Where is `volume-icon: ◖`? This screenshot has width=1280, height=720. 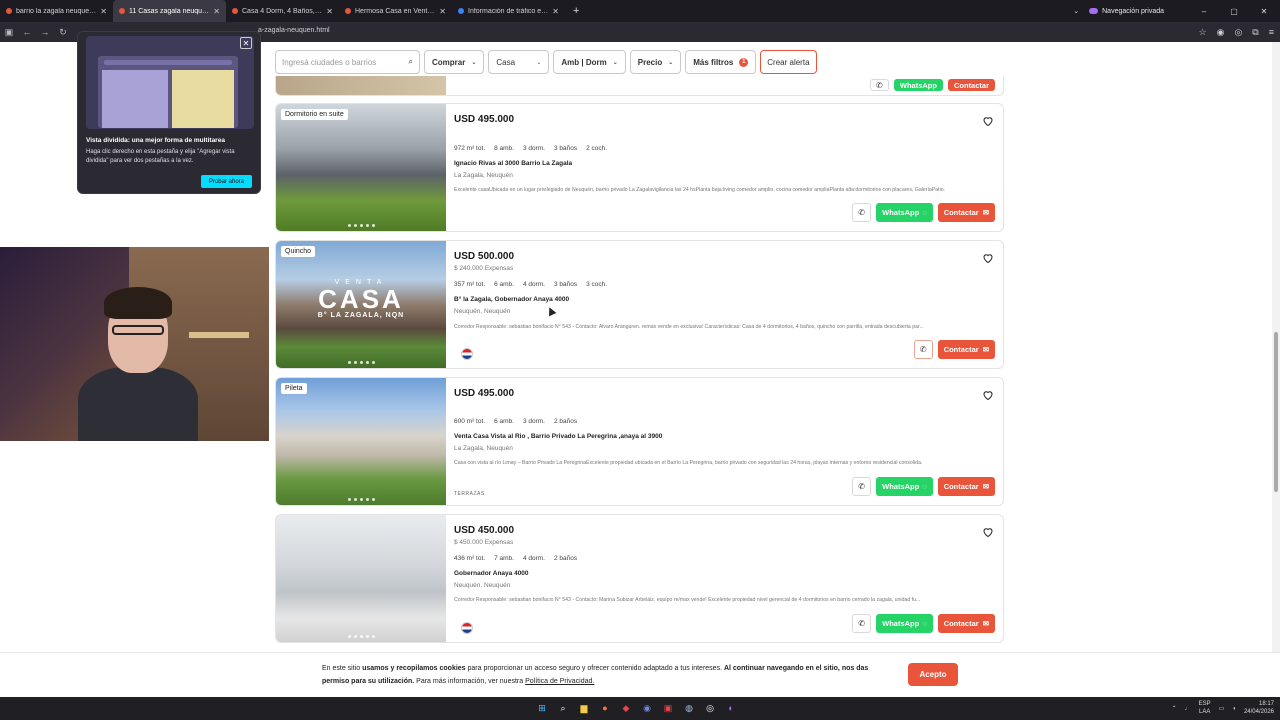
volume-icon: ◖ is located at coordinates (1234, 709).